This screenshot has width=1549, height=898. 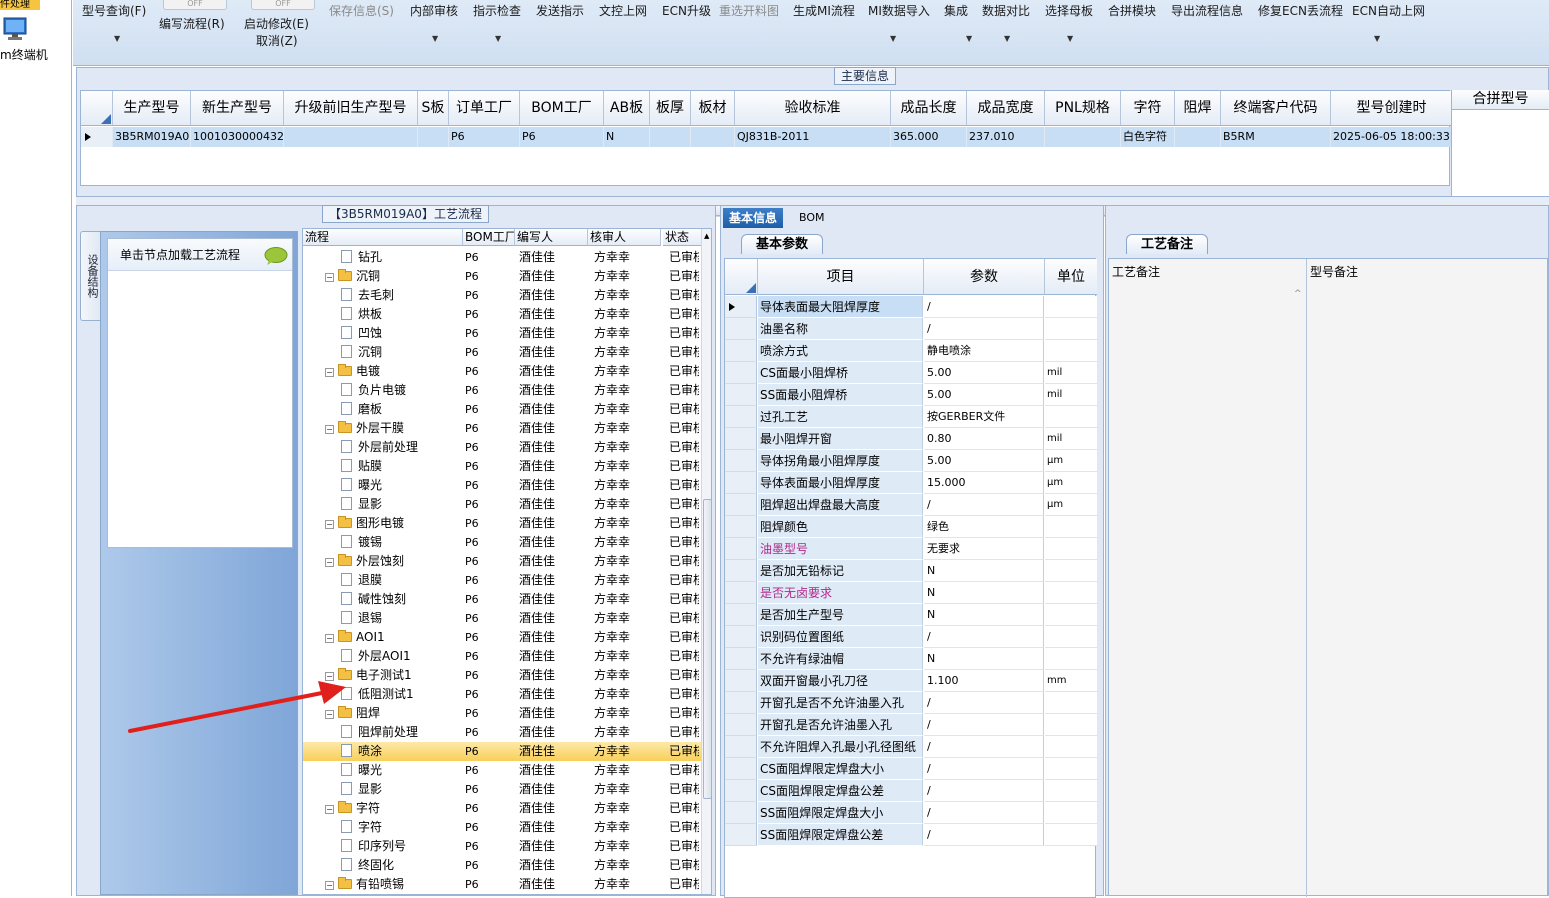 I want to click on param-value: 绿色, so click(x=984, y=527).